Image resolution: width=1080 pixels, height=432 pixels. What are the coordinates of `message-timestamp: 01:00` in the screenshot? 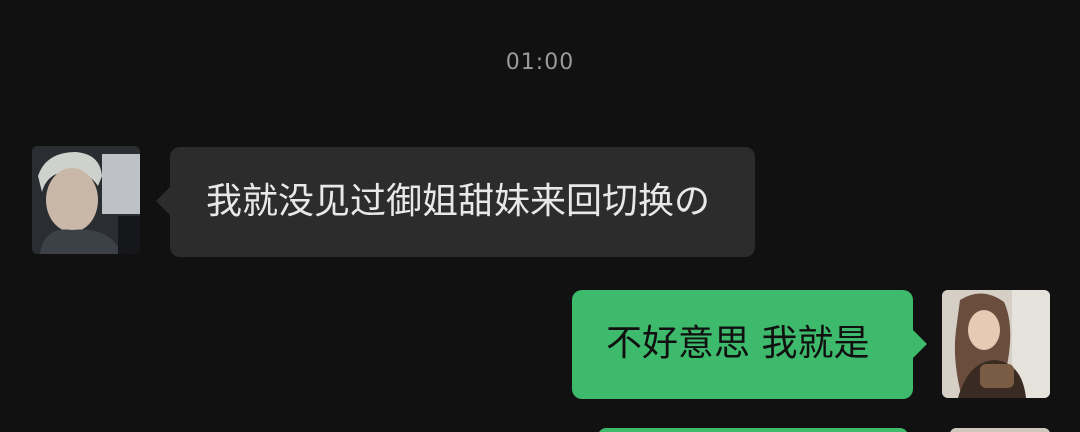 It's located at (540, 62).